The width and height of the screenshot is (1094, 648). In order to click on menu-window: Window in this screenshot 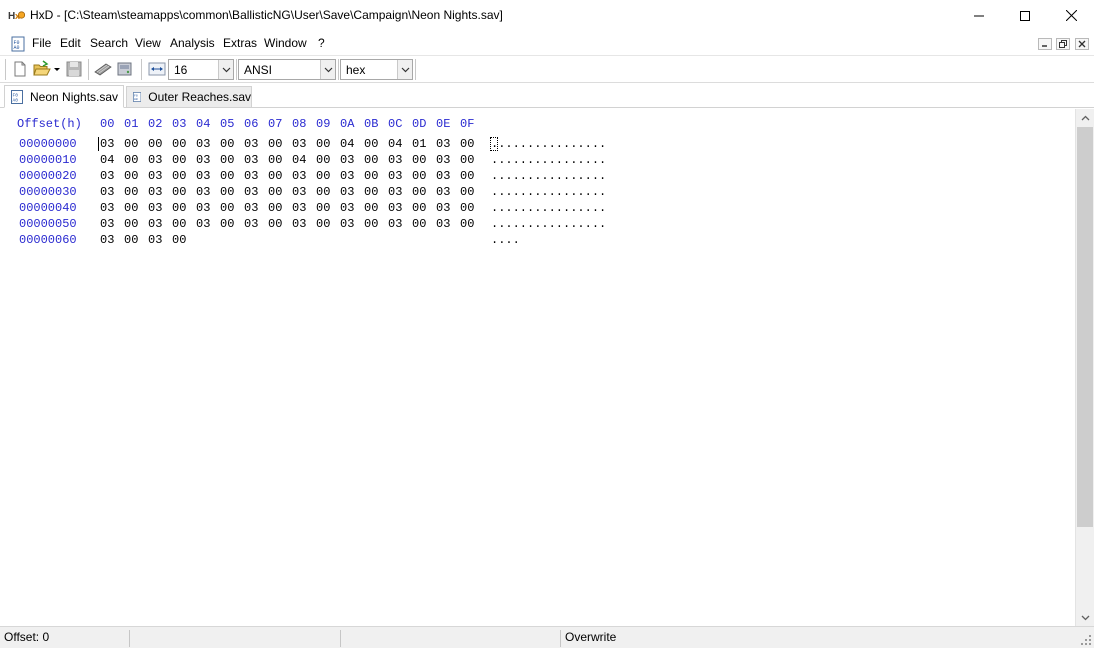, I will do `click(285, 43)`.